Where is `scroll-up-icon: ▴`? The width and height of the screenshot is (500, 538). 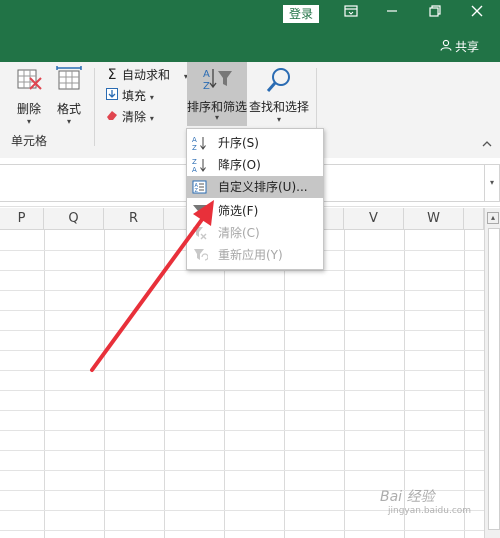 scroll-up-icon: ▴ is located at coordinates (493, 218).